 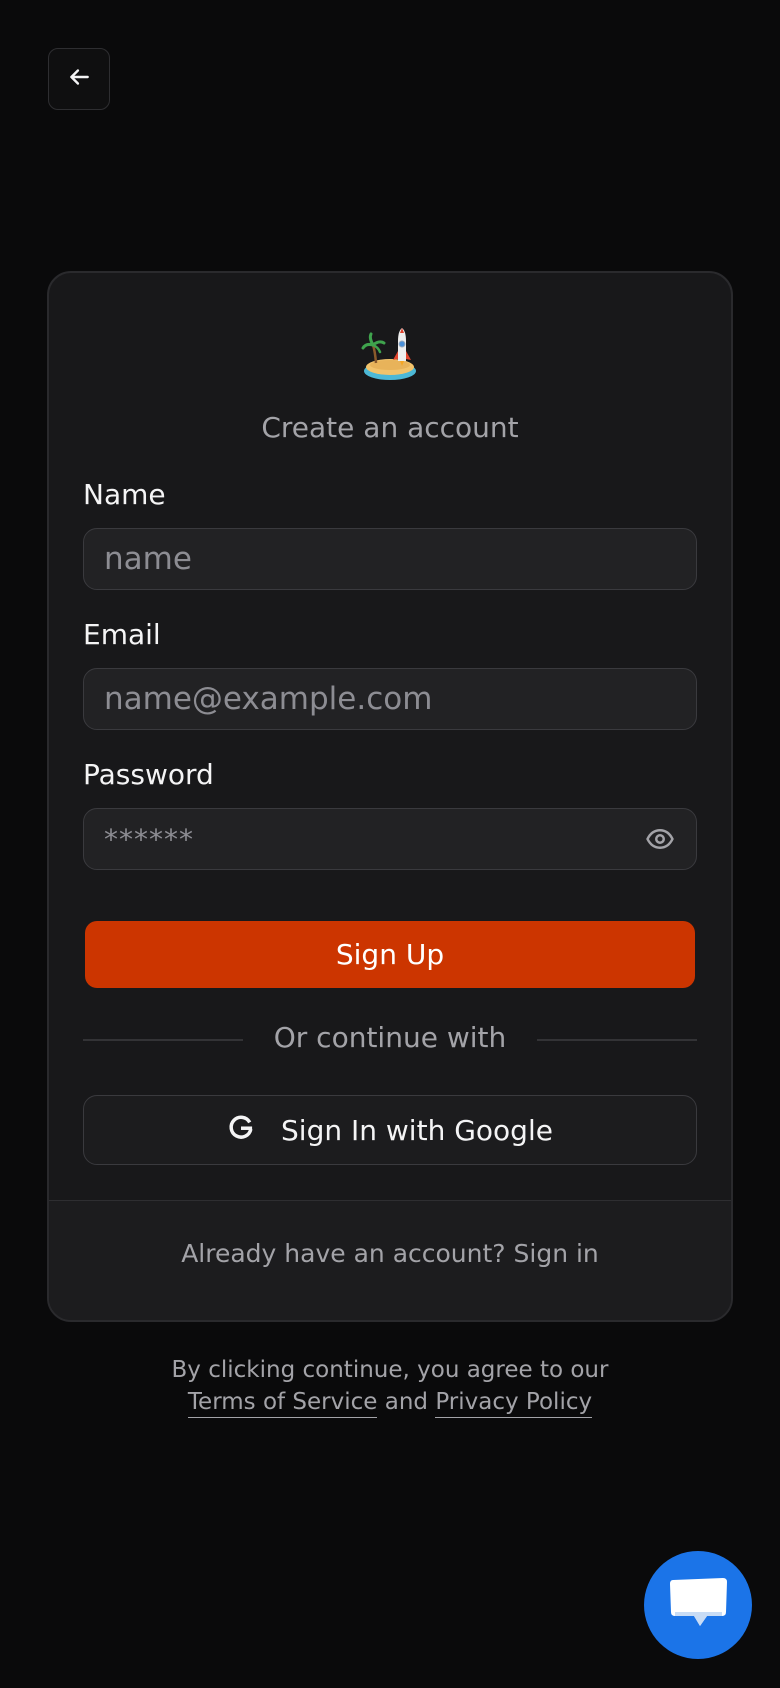 I want to click on password-input, so click(x=374, y=839).